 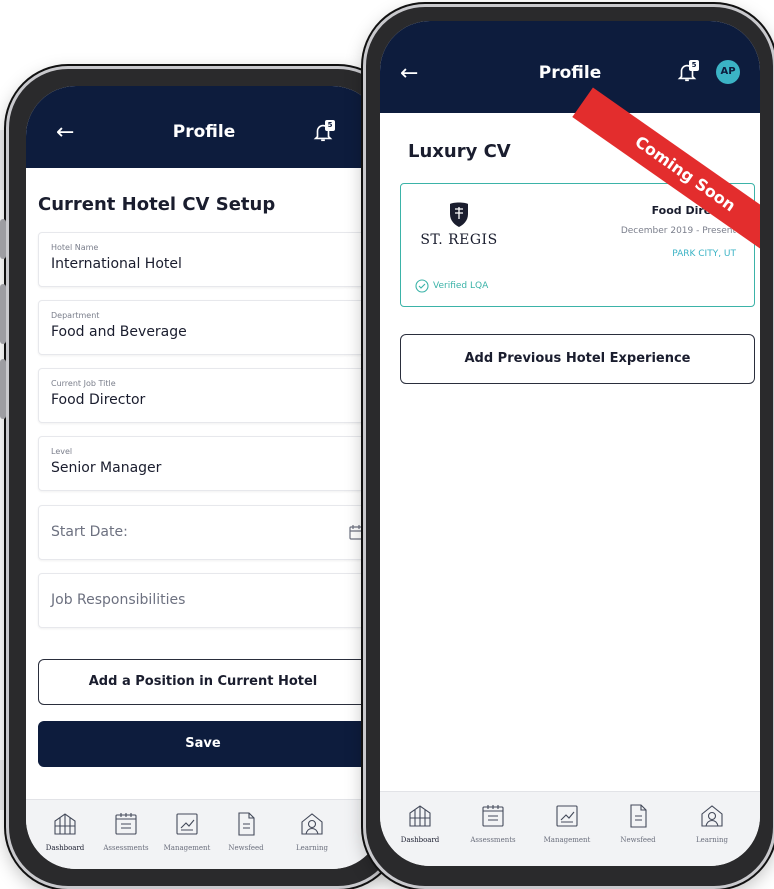 What do you see at coordinates (570, 73) in the screenshot?
I see `page-title: Profile` at bounding box center [570, 73].